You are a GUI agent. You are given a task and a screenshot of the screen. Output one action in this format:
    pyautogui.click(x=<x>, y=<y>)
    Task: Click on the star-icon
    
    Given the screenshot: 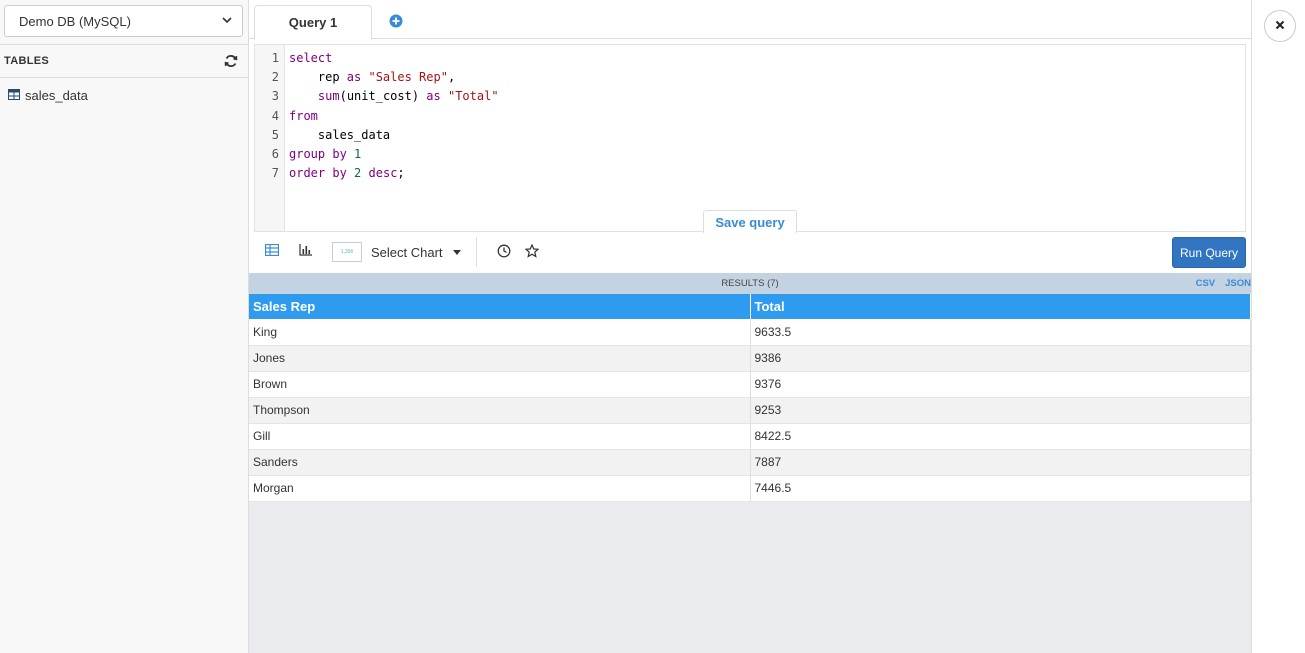 What is the action you would take?
    pyautogui.click(x=532, y=251)
    